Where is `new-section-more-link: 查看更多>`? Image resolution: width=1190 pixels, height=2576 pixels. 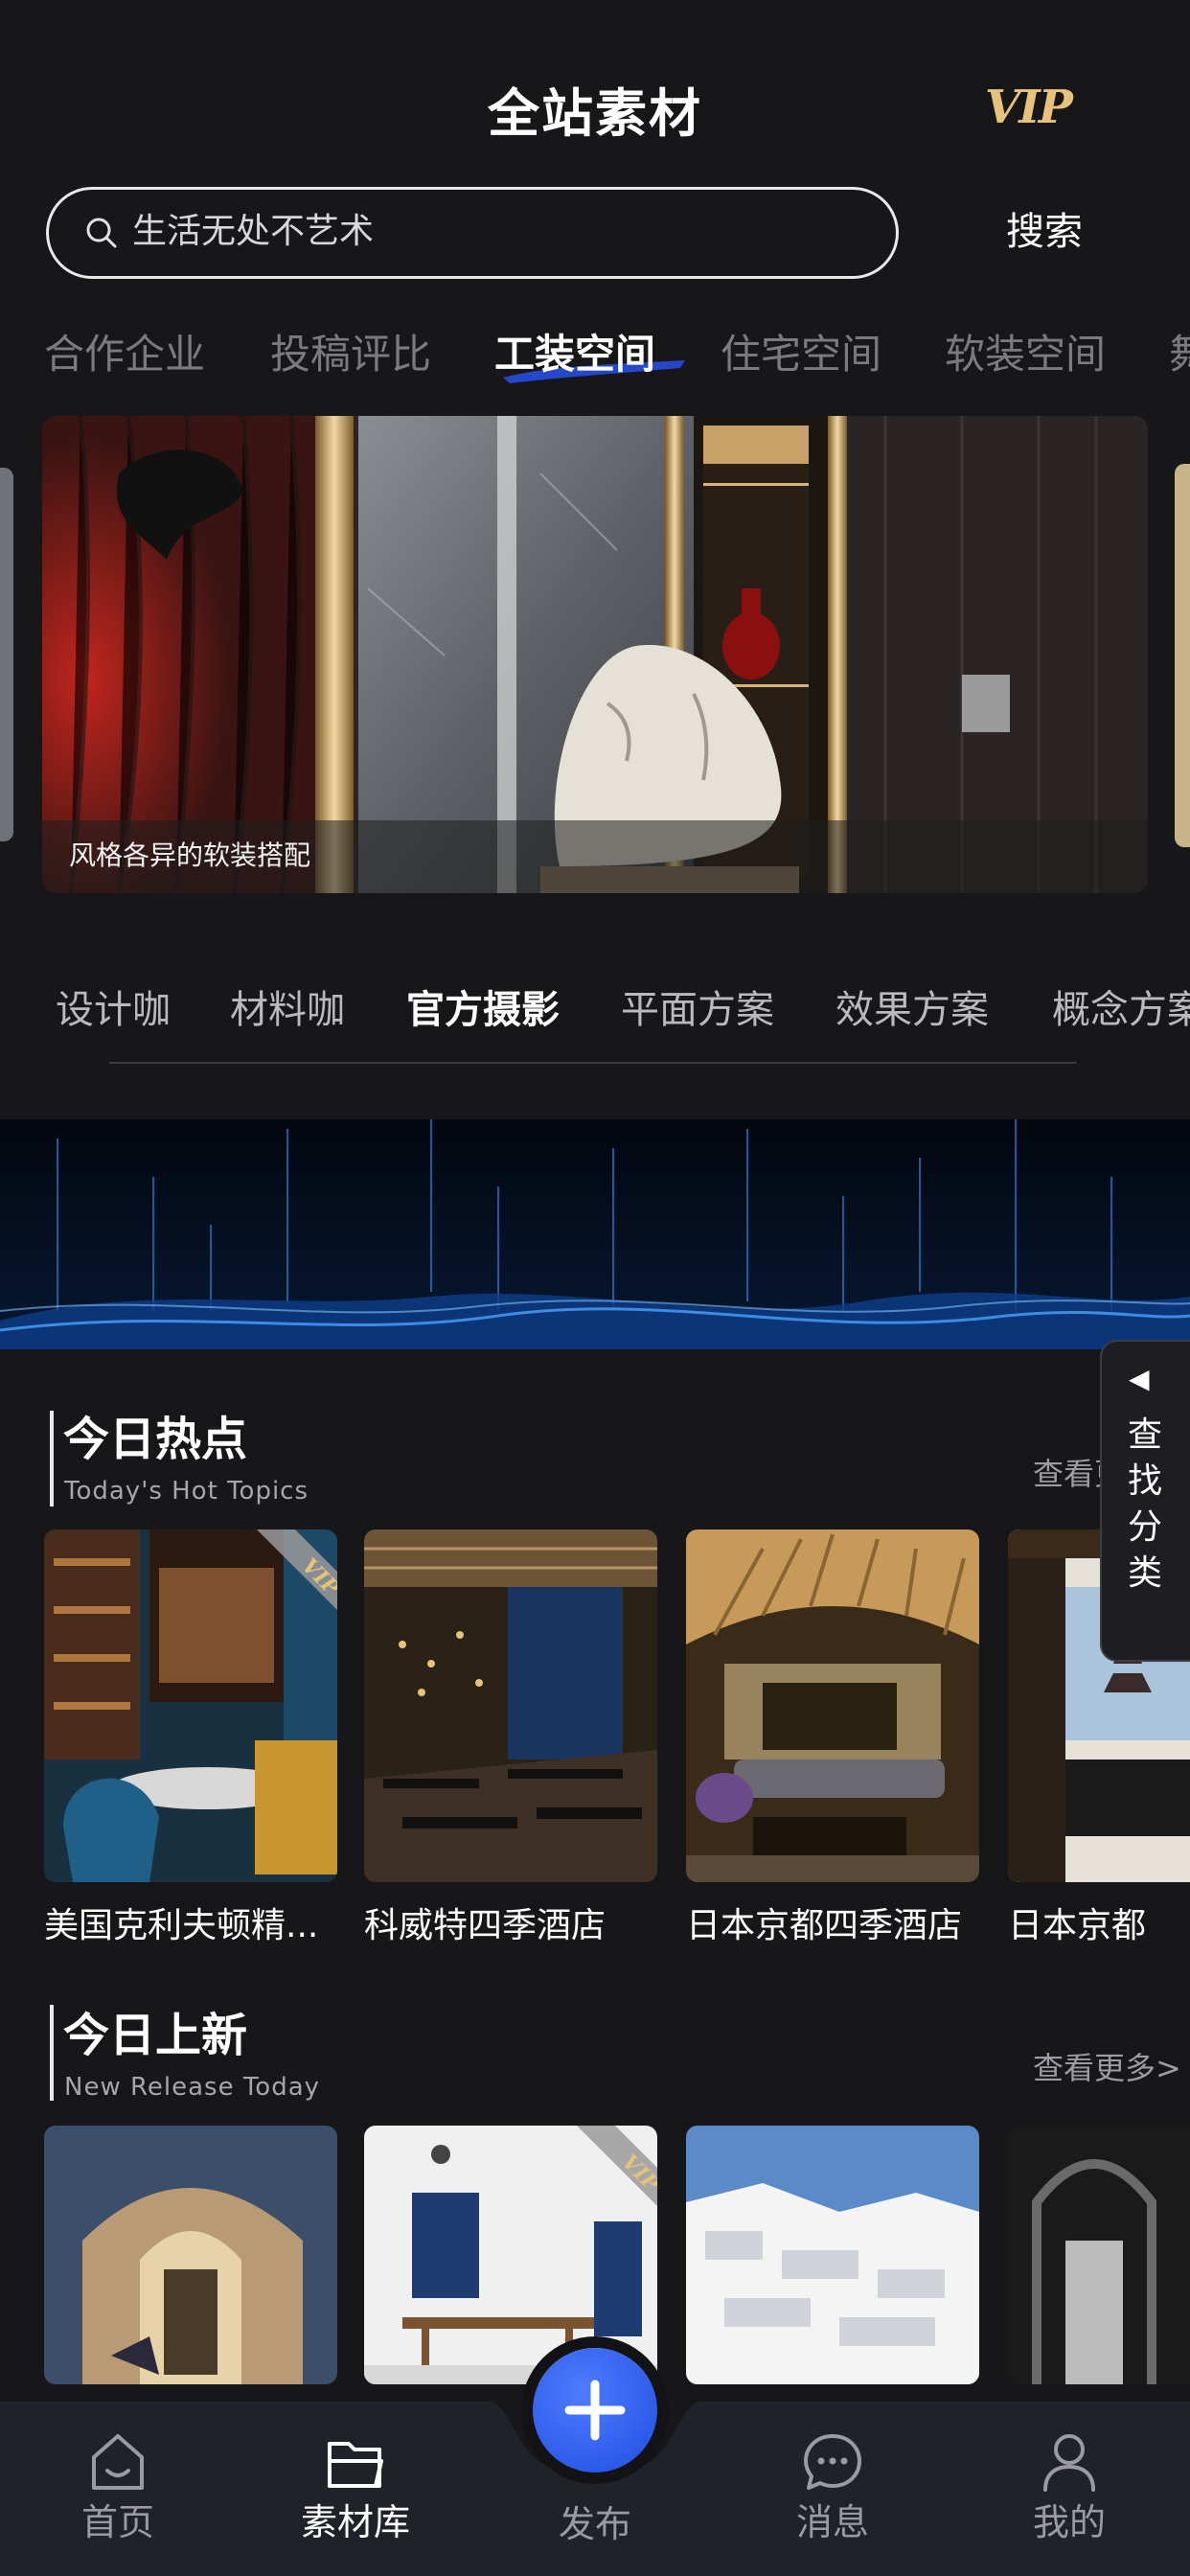 new-section-more-link: 查看更多> is located at coordinates (1107, 2068).